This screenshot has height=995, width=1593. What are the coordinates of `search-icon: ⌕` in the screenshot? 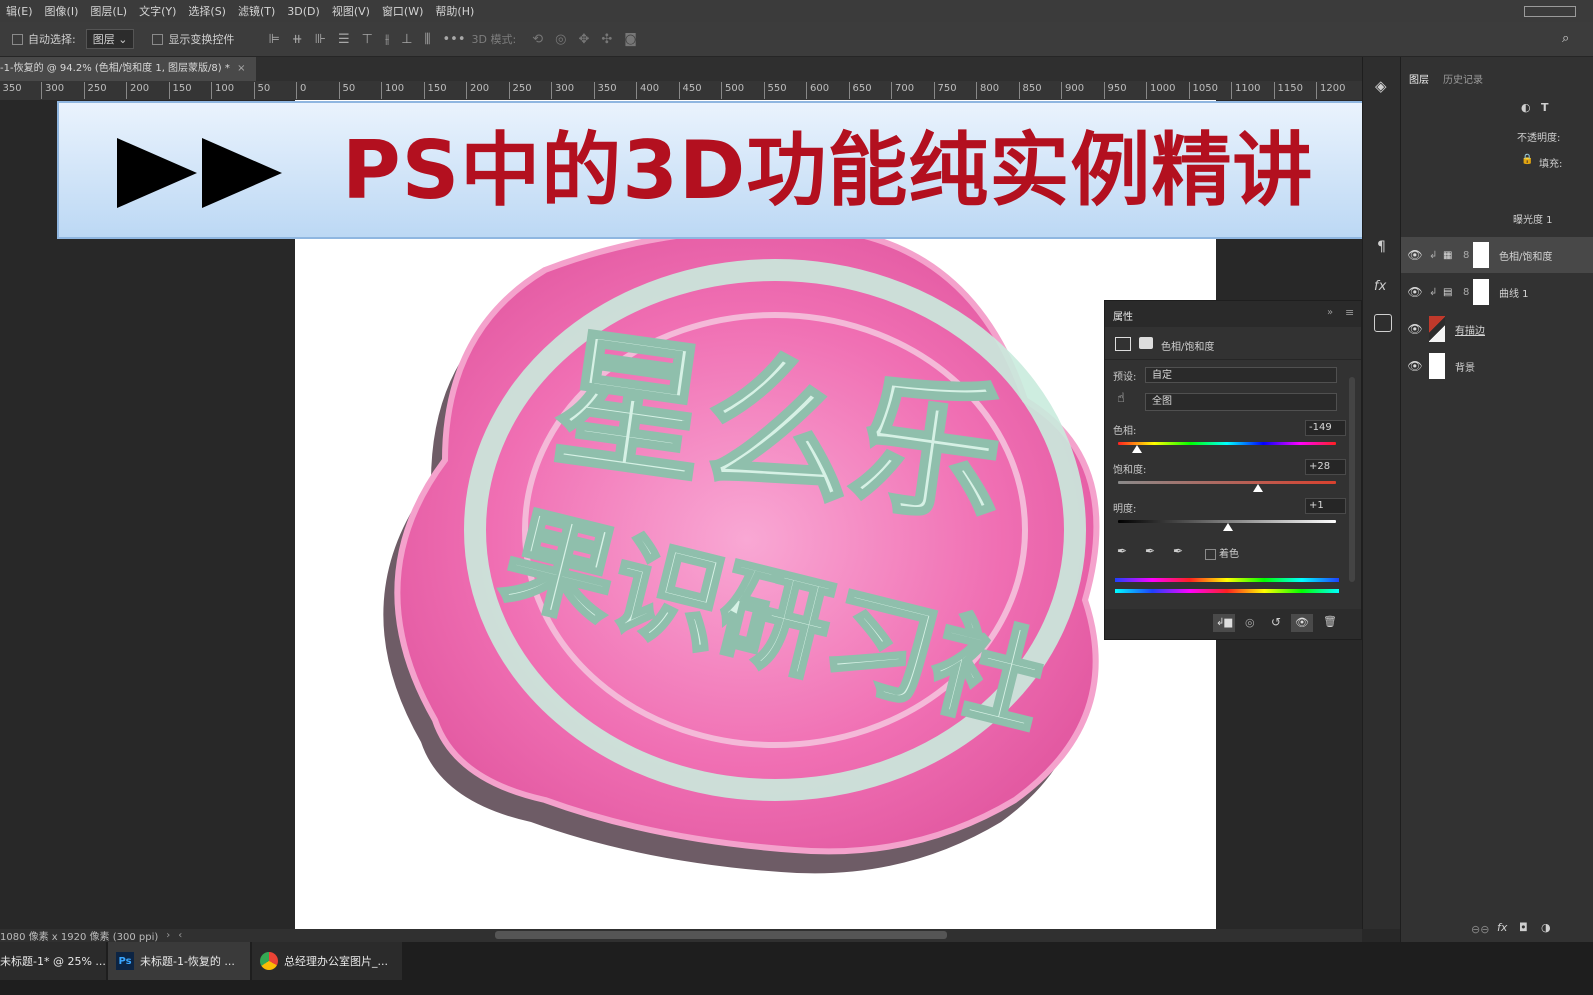 It's located at (1565, 38).